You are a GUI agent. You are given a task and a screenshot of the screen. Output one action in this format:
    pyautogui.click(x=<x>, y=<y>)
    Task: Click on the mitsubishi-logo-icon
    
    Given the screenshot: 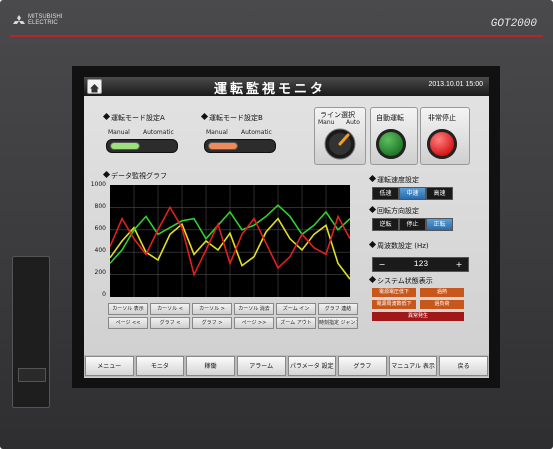 What is the action you would take?
    pyautogui.click(x=19, y=19)
    